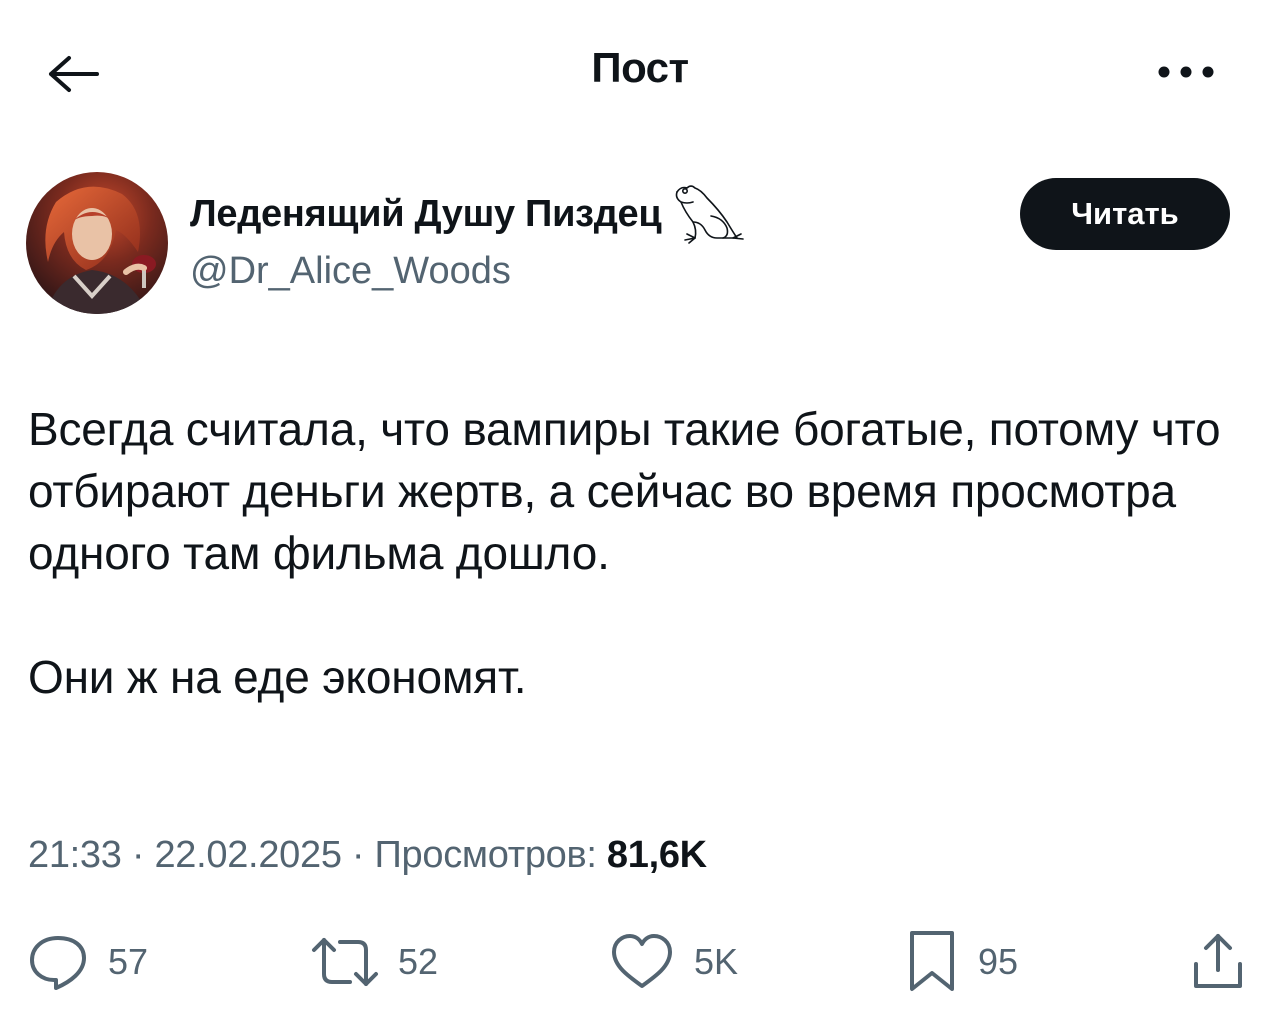 The width and height of the screenshot is (1280, 1032). I want to click on tweet-meta: 21:33 · 22.02.2025 · Просмотров: 81,6K, so click(367, 855).